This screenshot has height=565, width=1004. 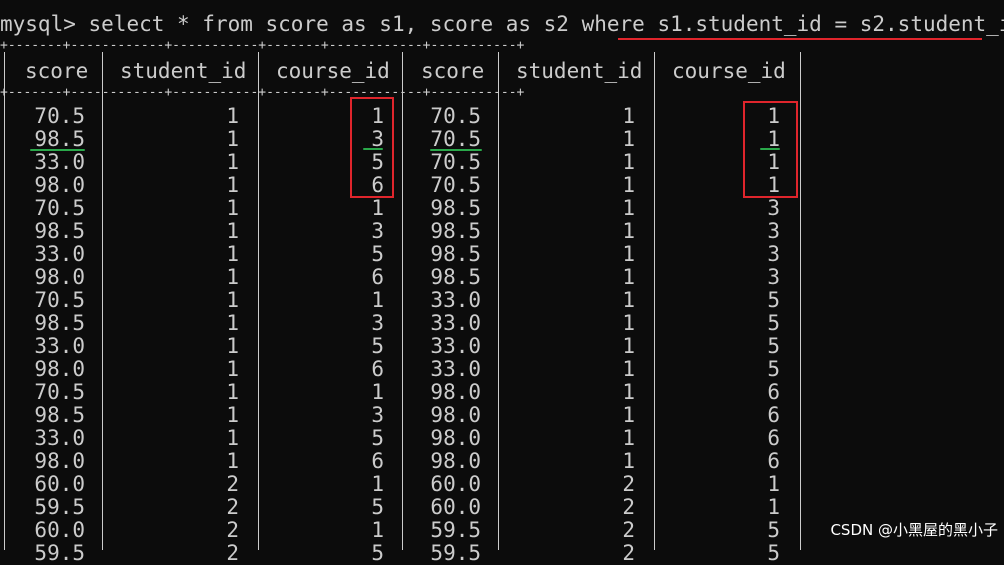 I want to click on table-cell: 59.5, so click(x=455, y=553).